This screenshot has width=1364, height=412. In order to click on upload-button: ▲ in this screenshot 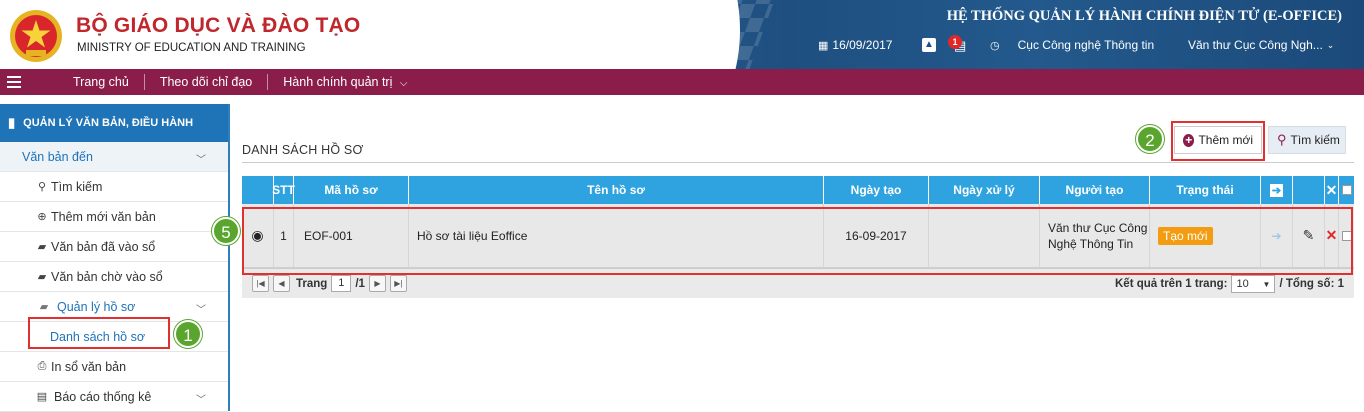, I will do `click(929, 45)`.